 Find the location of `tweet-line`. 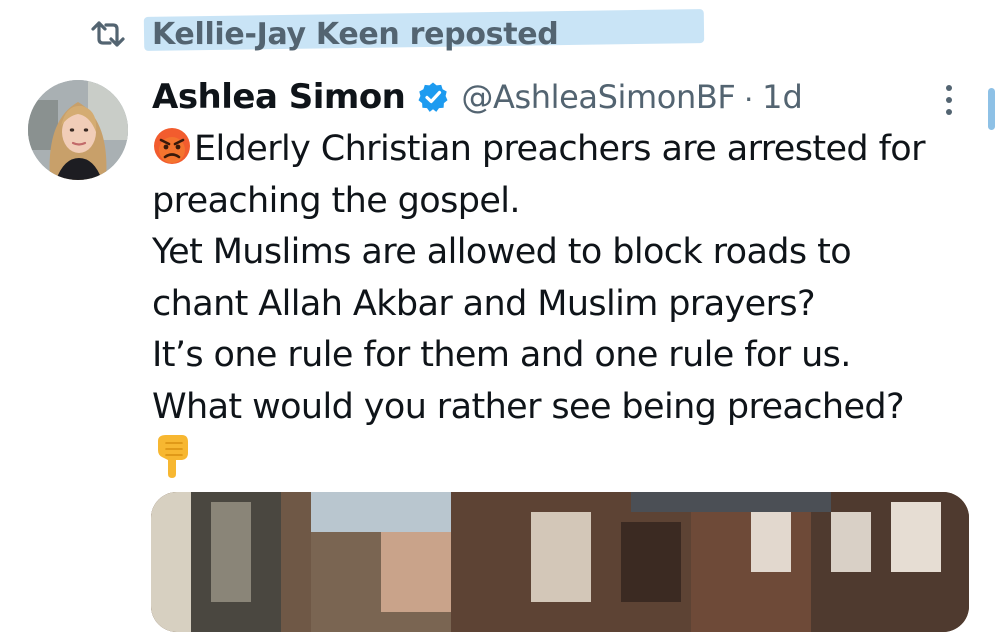

tweet-line is located at coordinates (567, 461).